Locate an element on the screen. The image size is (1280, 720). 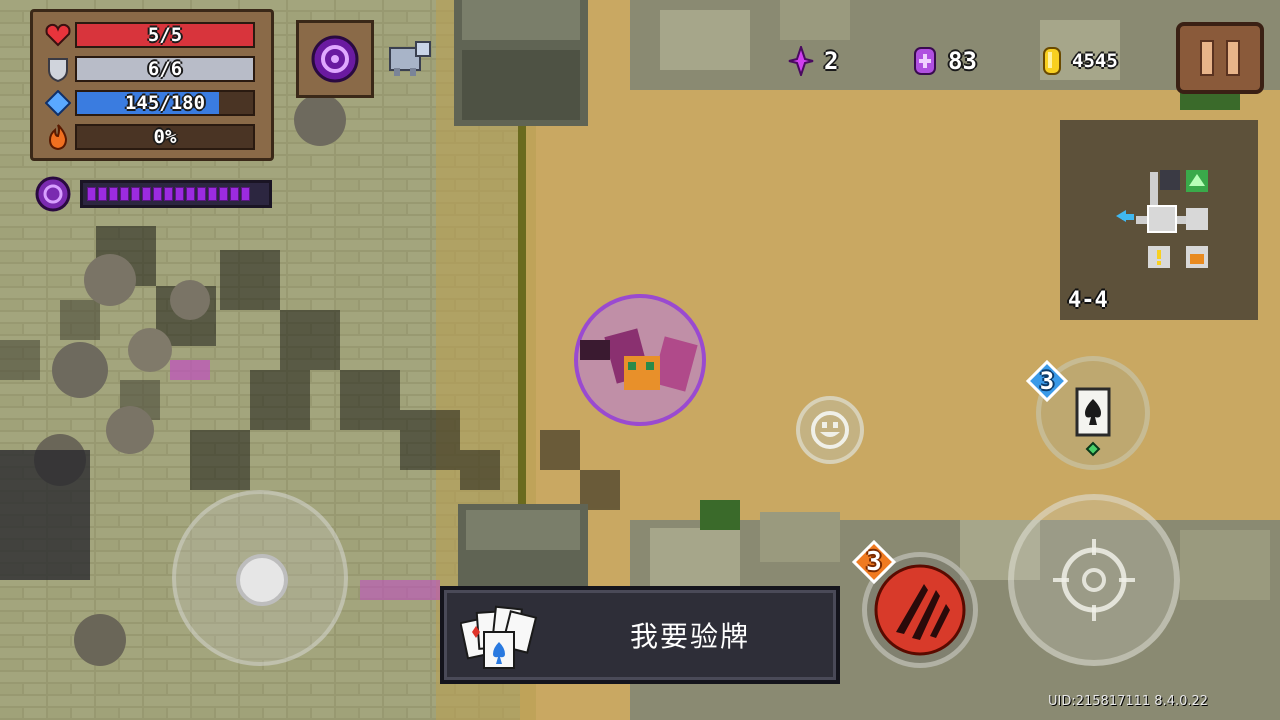
skill-charge-count-text: 3 is located at coordinates (874, 562).